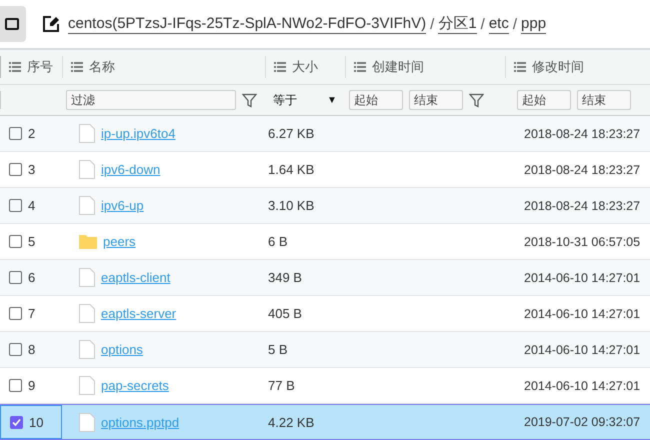 The width and height of the screenshot is (650, 440). What do you see at coordinates (291, 205) in the screenshot?
I see `file-size: 3.10 KB` at bounding box center [291, 205].